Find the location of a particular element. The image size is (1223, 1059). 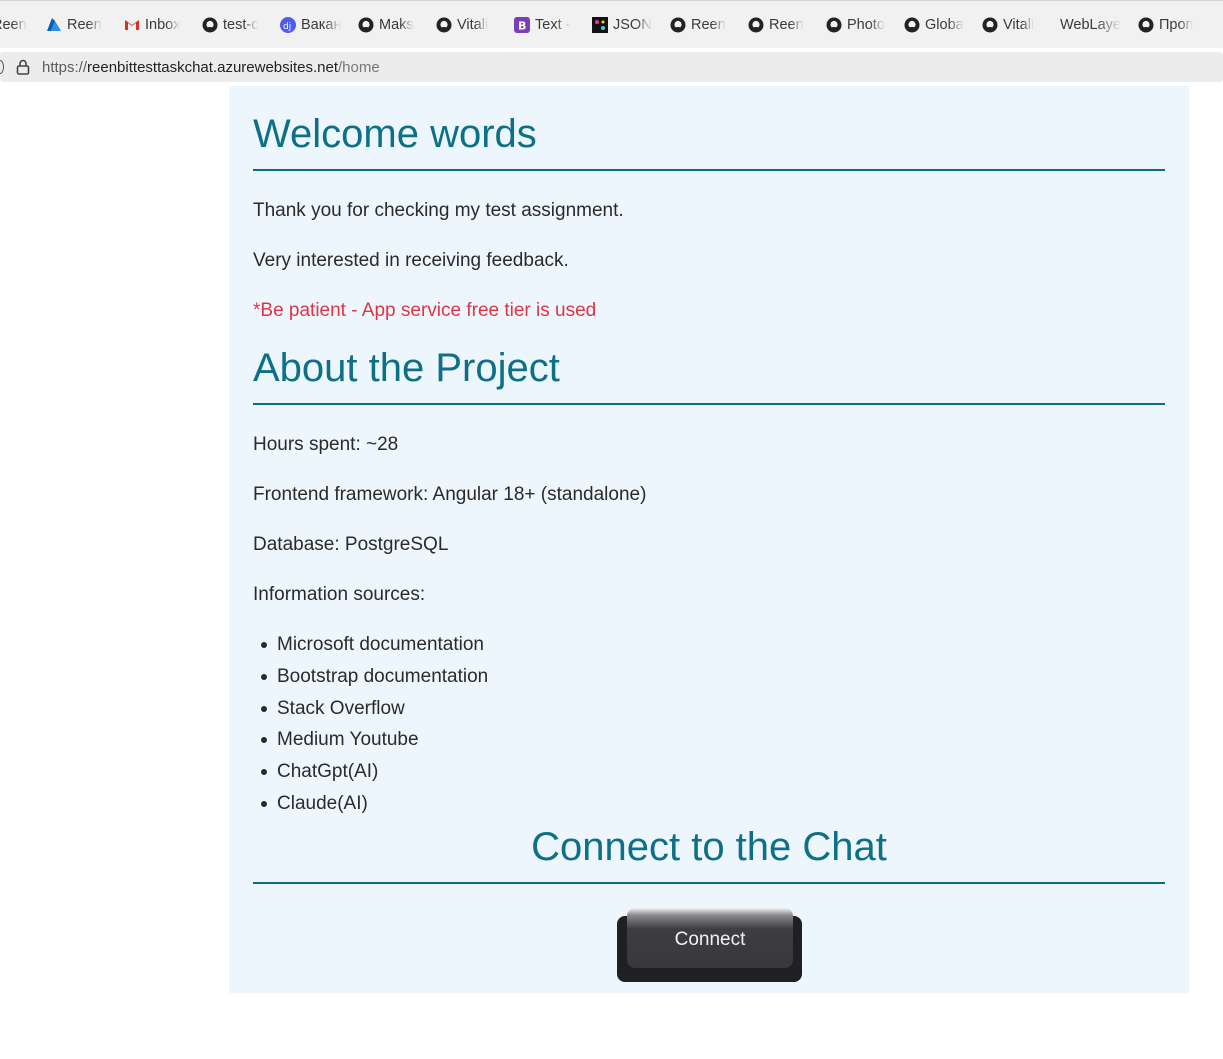

connect-button-label: Connect is located at coordinates (710, 938).